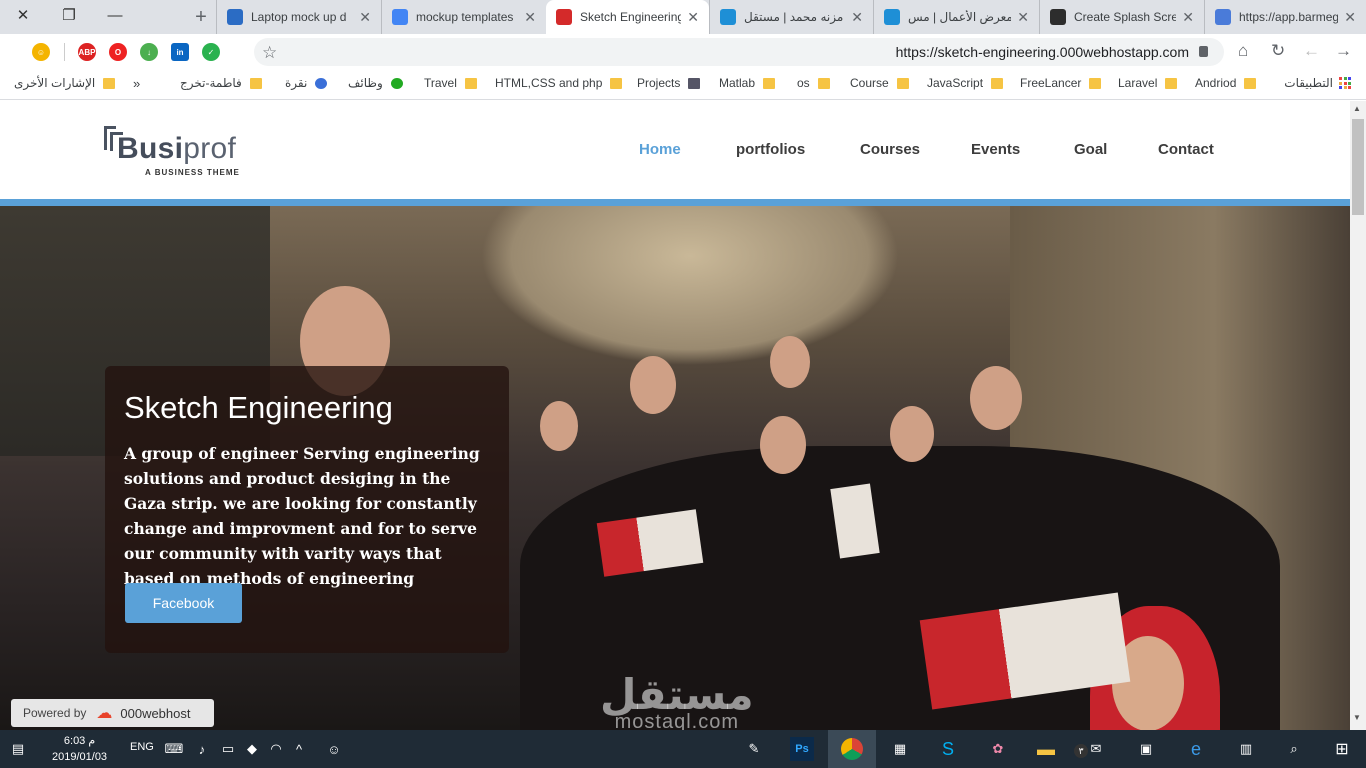  I want to click on lock-icon, so click(1203, 51).